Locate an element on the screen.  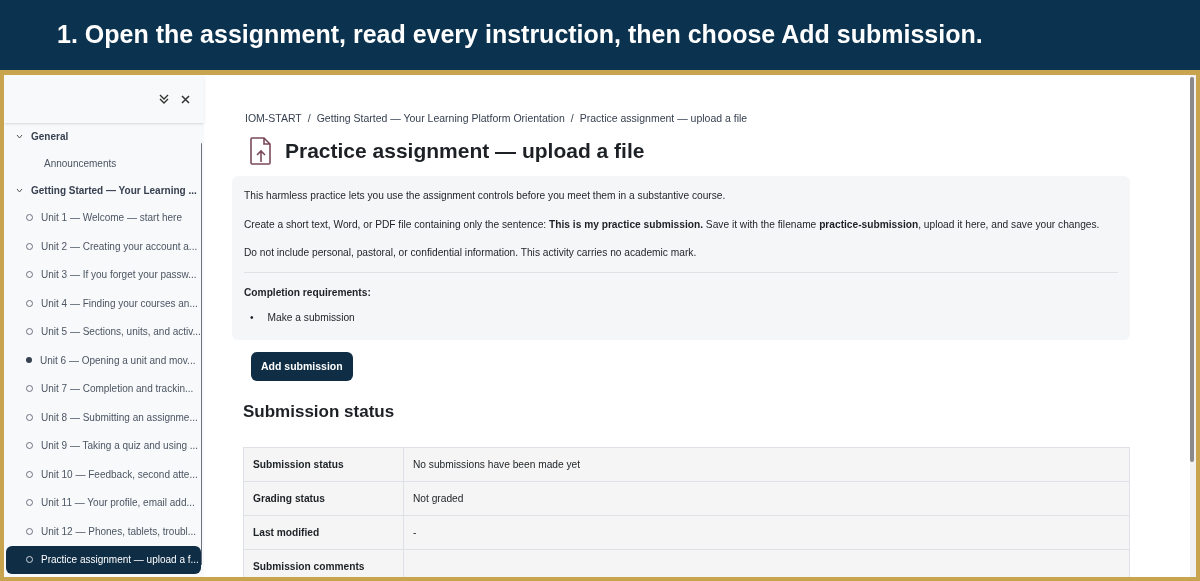
instruction-banner: 1. Open the assignment, read every instruction, then choose Add submission. is located at coordinates (600, 35).